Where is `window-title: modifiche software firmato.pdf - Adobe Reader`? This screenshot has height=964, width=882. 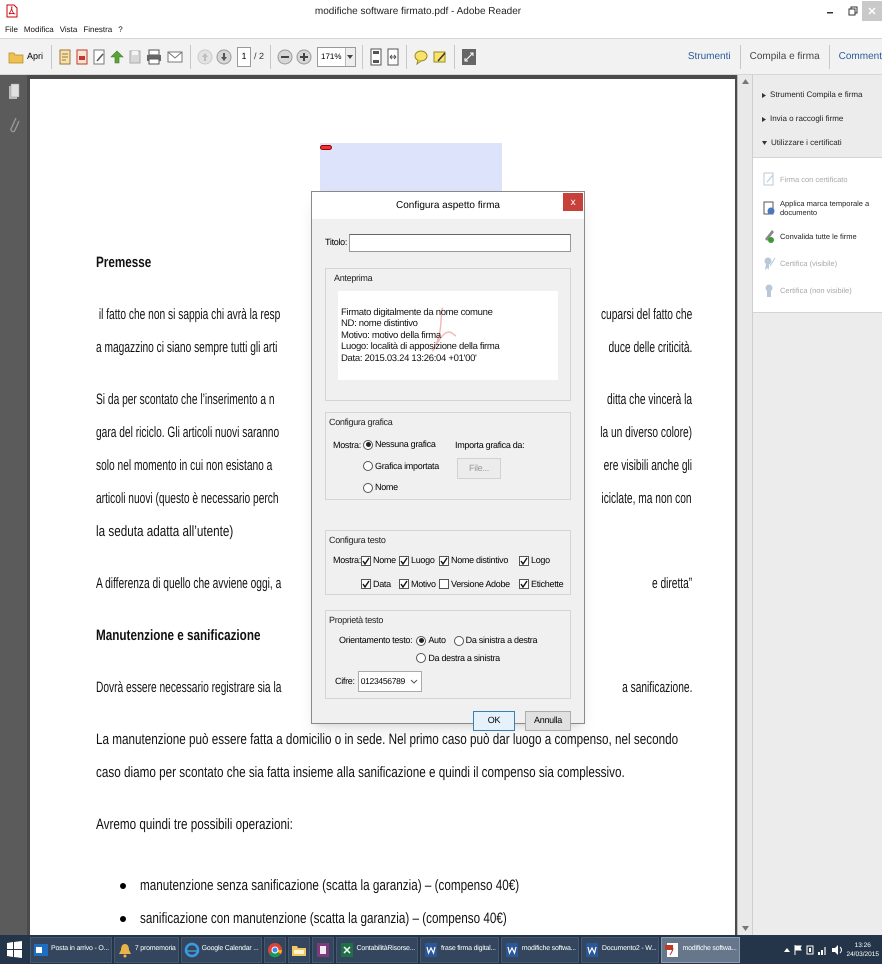 window-title: modifiche software firmato.pdf - Adobe Reader is located at coordinates (418, 11).